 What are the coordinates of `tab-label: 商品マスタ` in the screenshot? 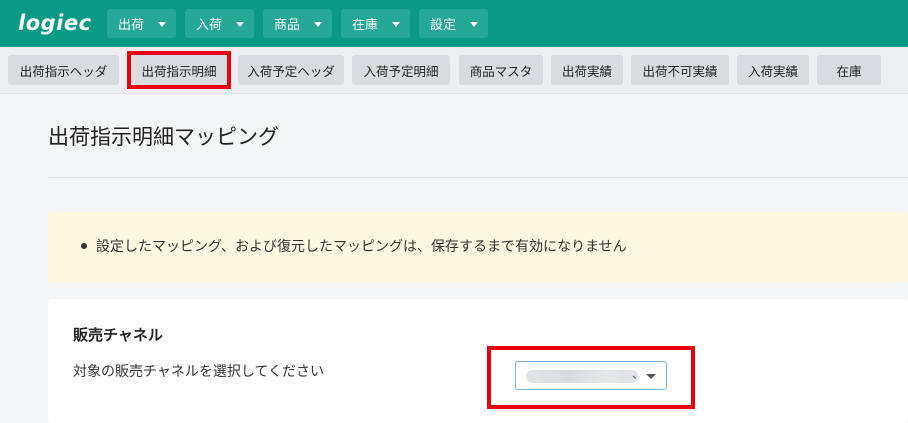 It's located at (501, 71).